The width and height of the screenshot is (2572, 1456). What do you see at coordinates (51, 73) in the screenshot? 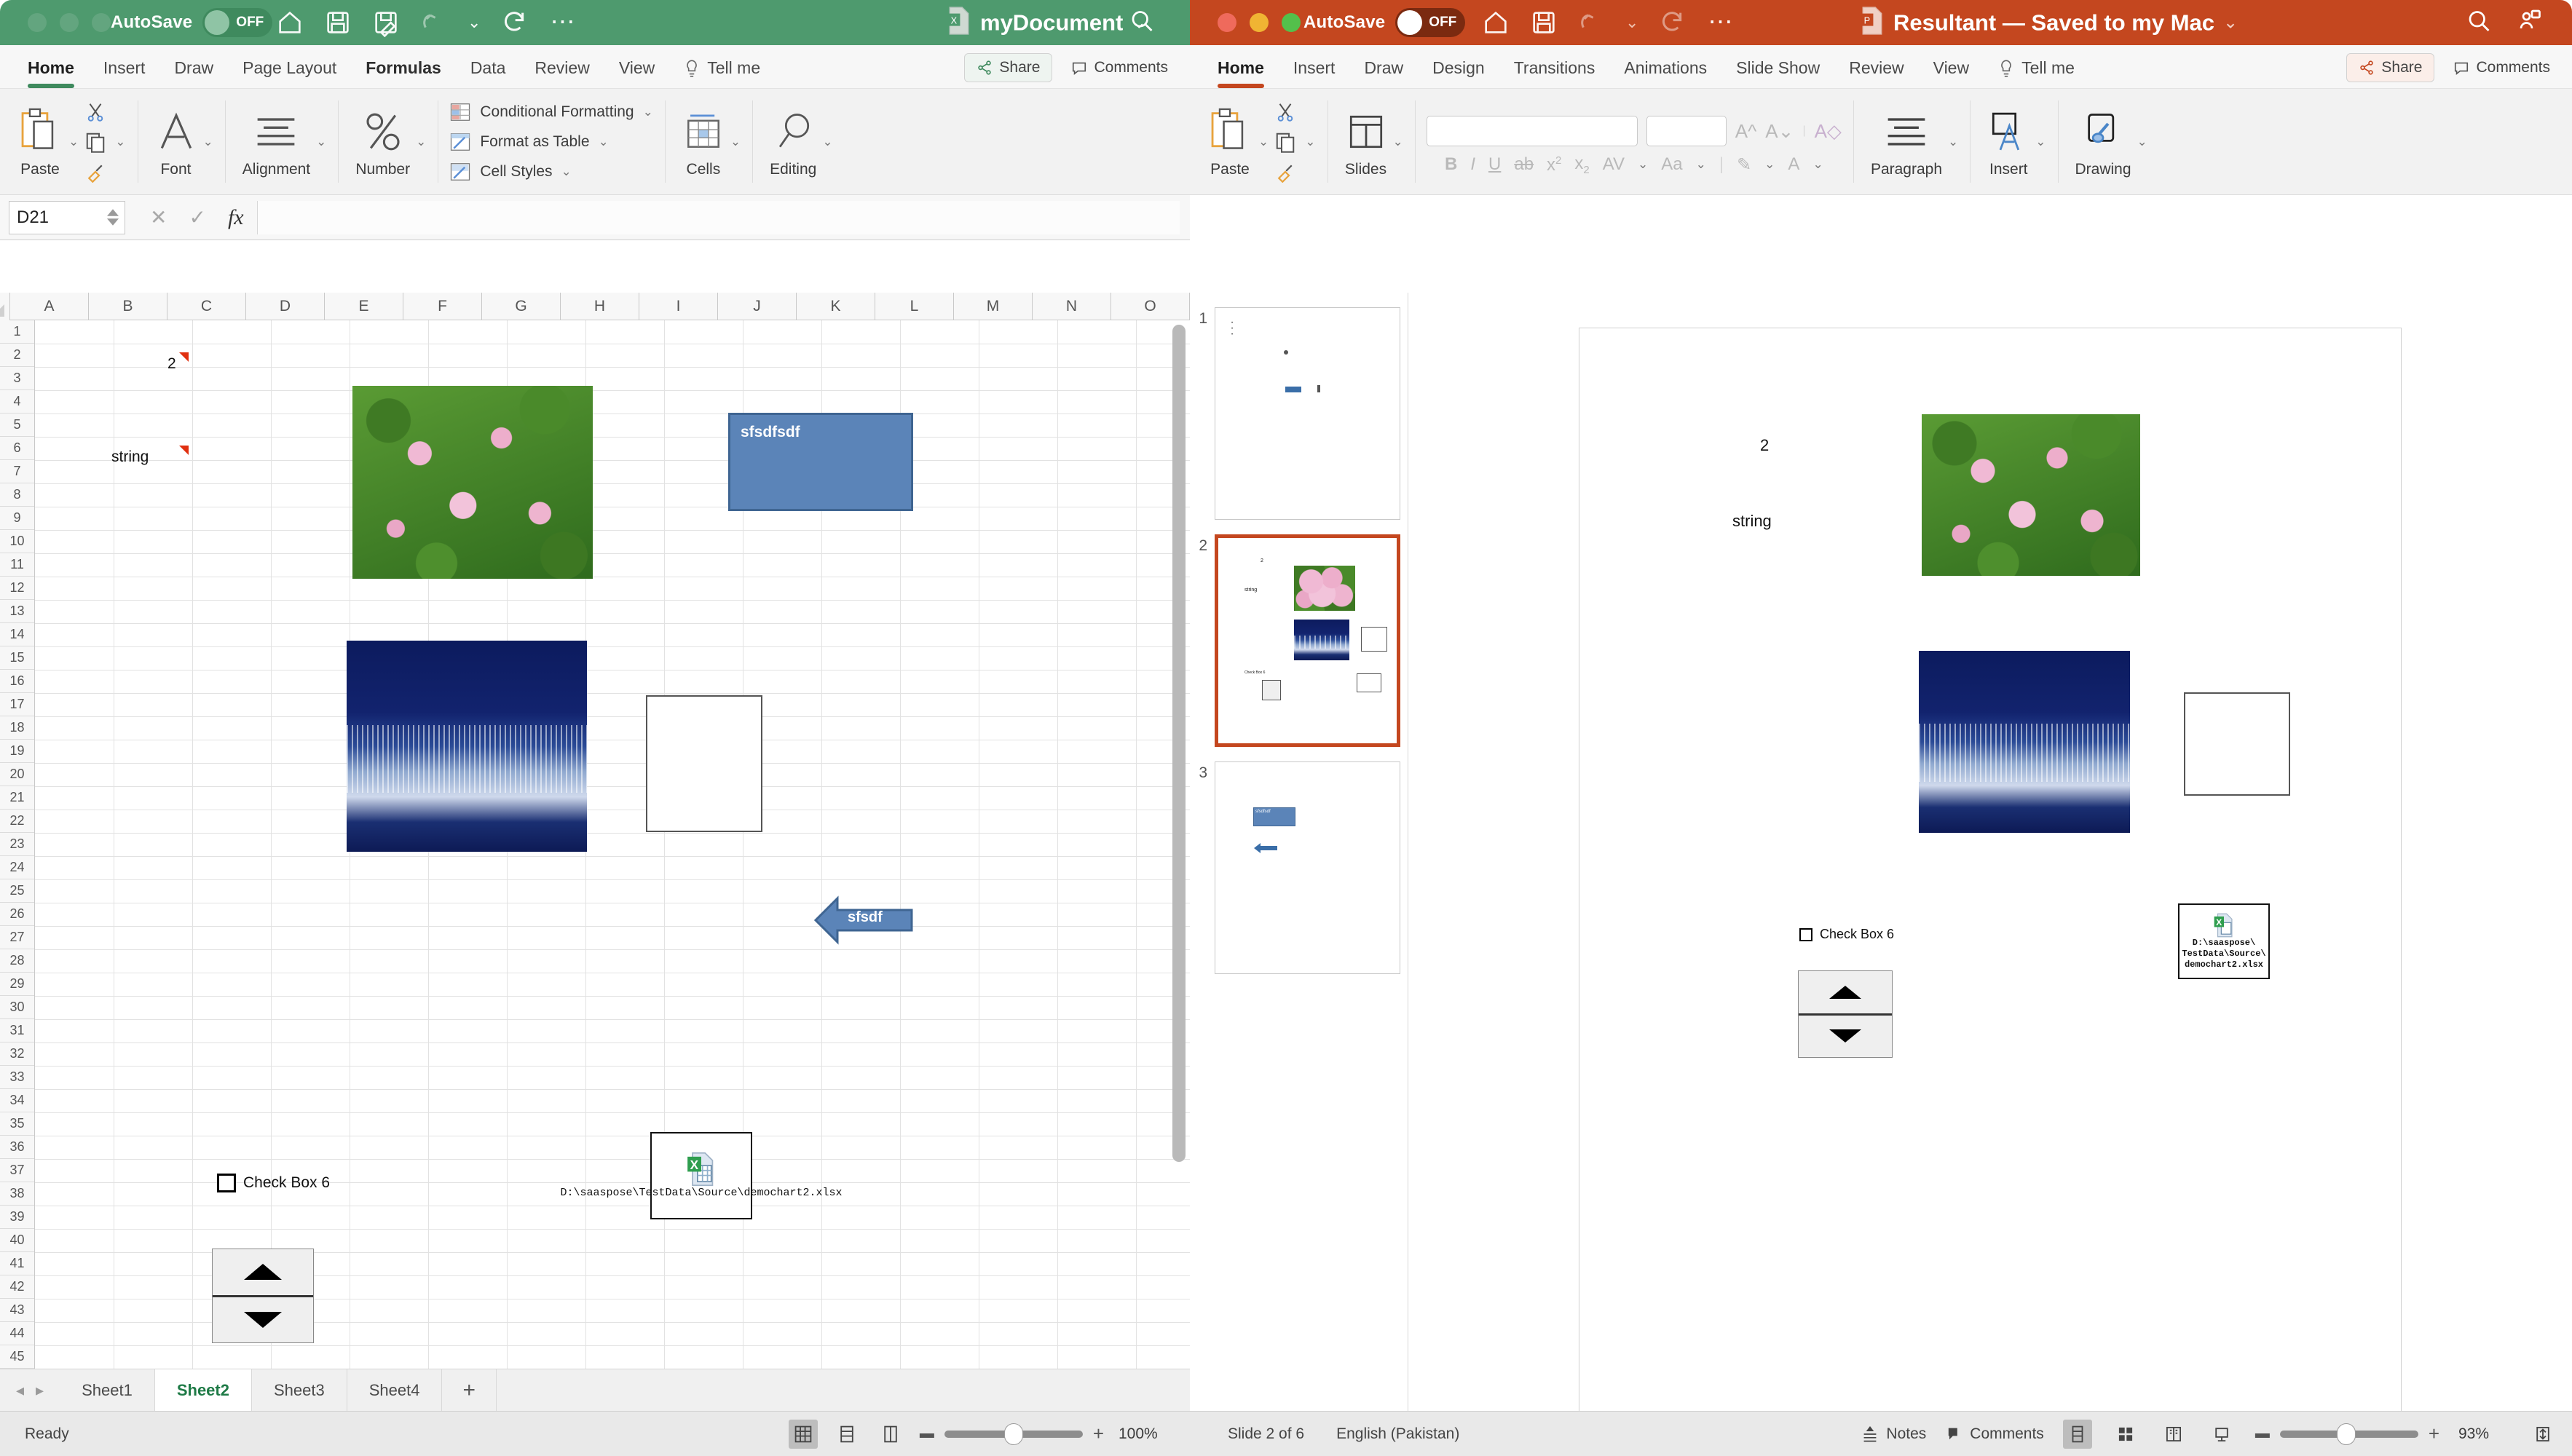
I see `tab-home: Home` at bounding box center [51, 73].